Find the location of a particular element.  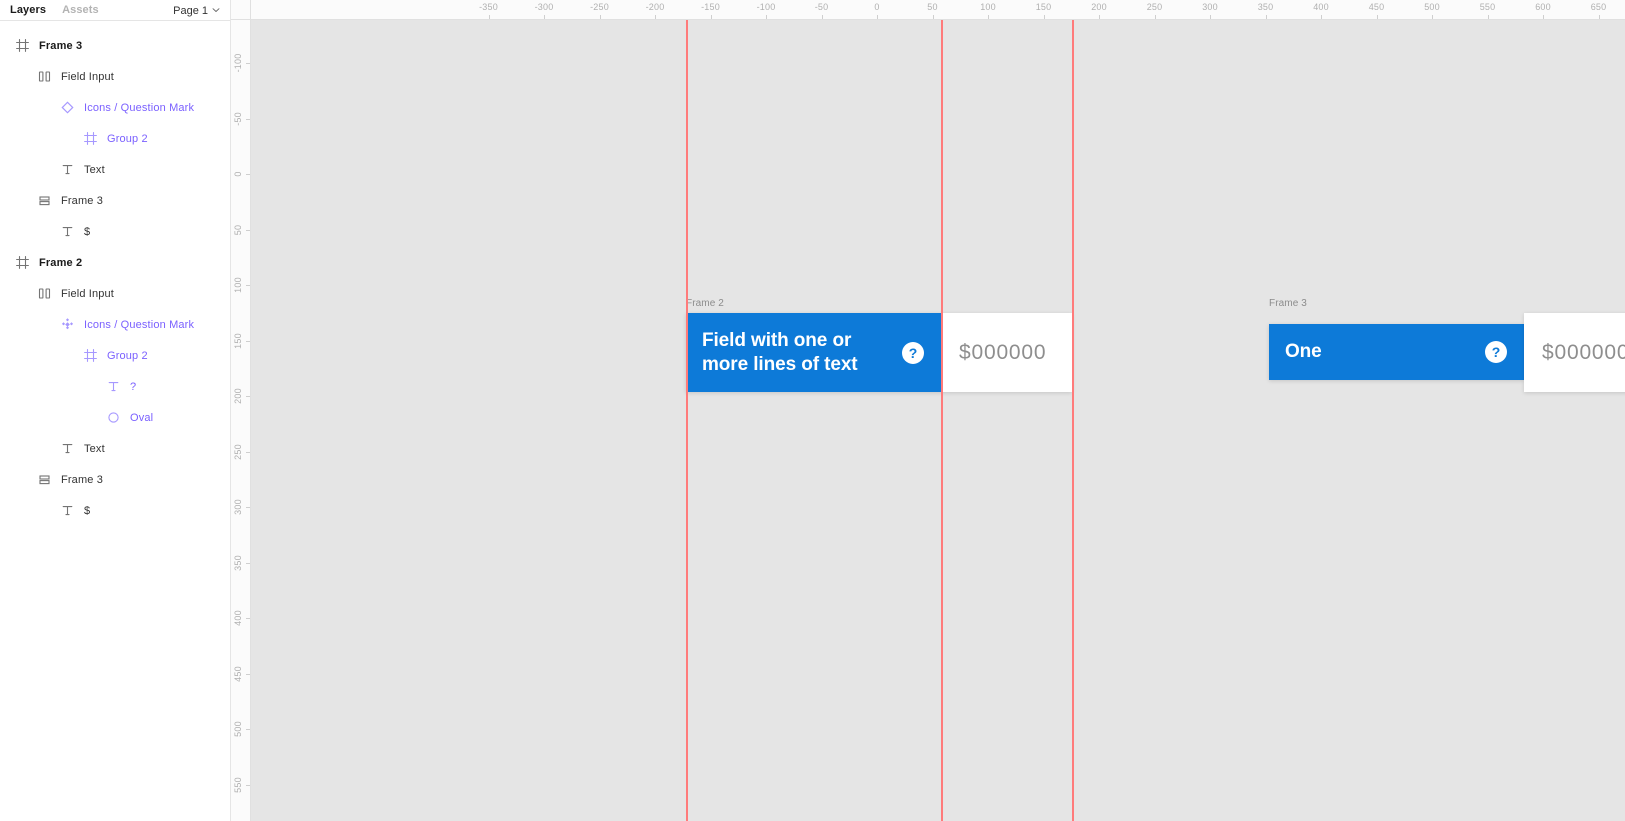

layer-row-oval: Oval is located at coordinates (115, 417).